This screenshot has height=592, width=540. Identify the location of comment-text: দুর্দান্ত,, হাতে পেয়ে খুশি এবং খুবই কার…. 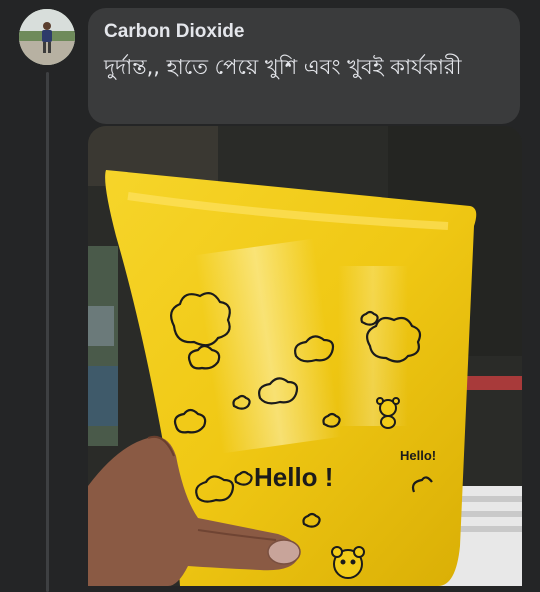
(283, 67).